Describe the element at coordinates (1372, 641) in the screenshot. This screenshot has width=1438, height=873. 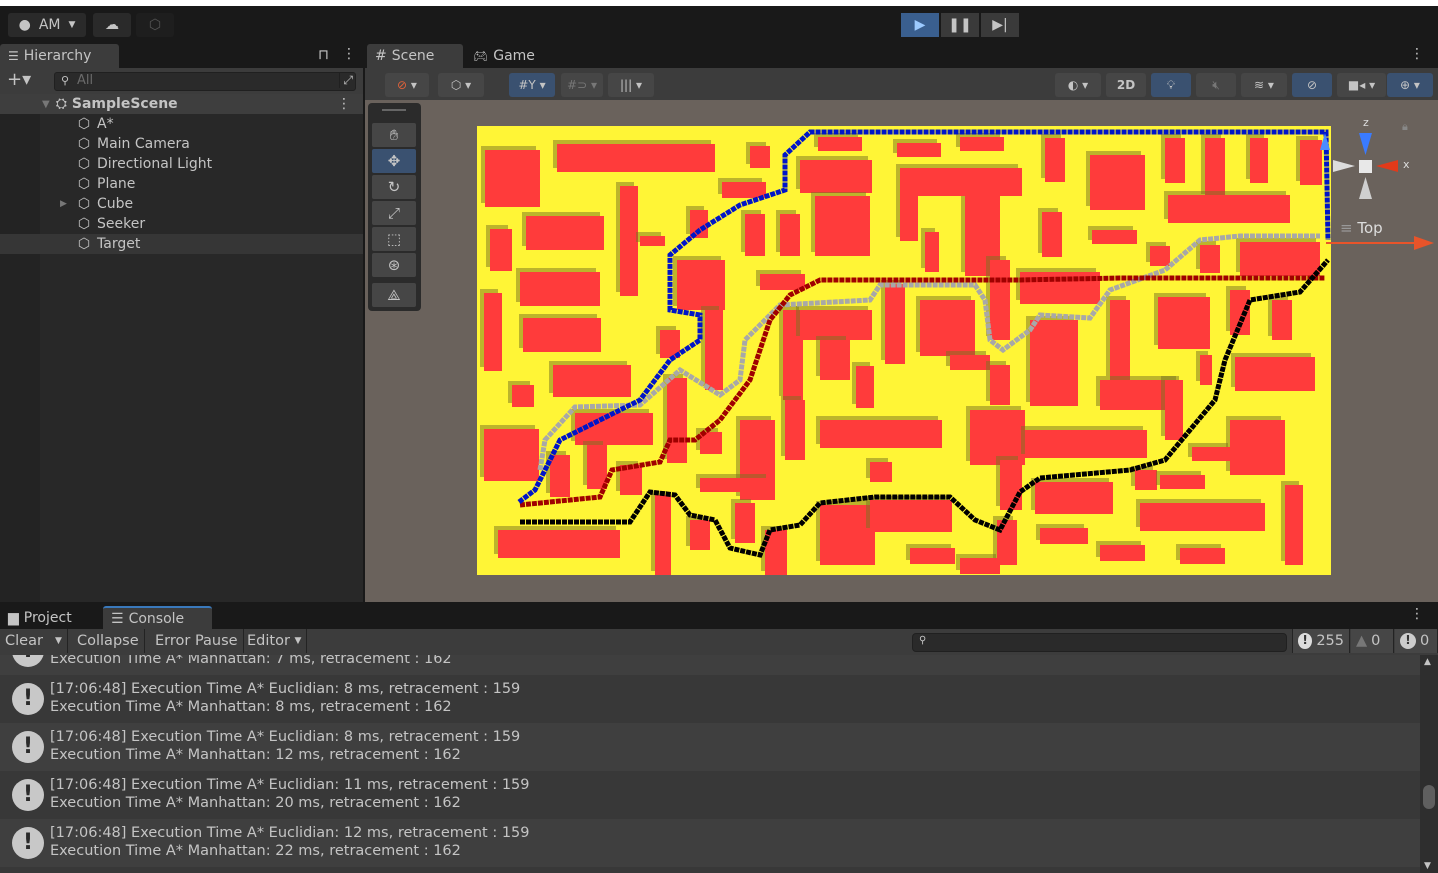
I see `warning-filter-toggle: ▲ 0` at that location.